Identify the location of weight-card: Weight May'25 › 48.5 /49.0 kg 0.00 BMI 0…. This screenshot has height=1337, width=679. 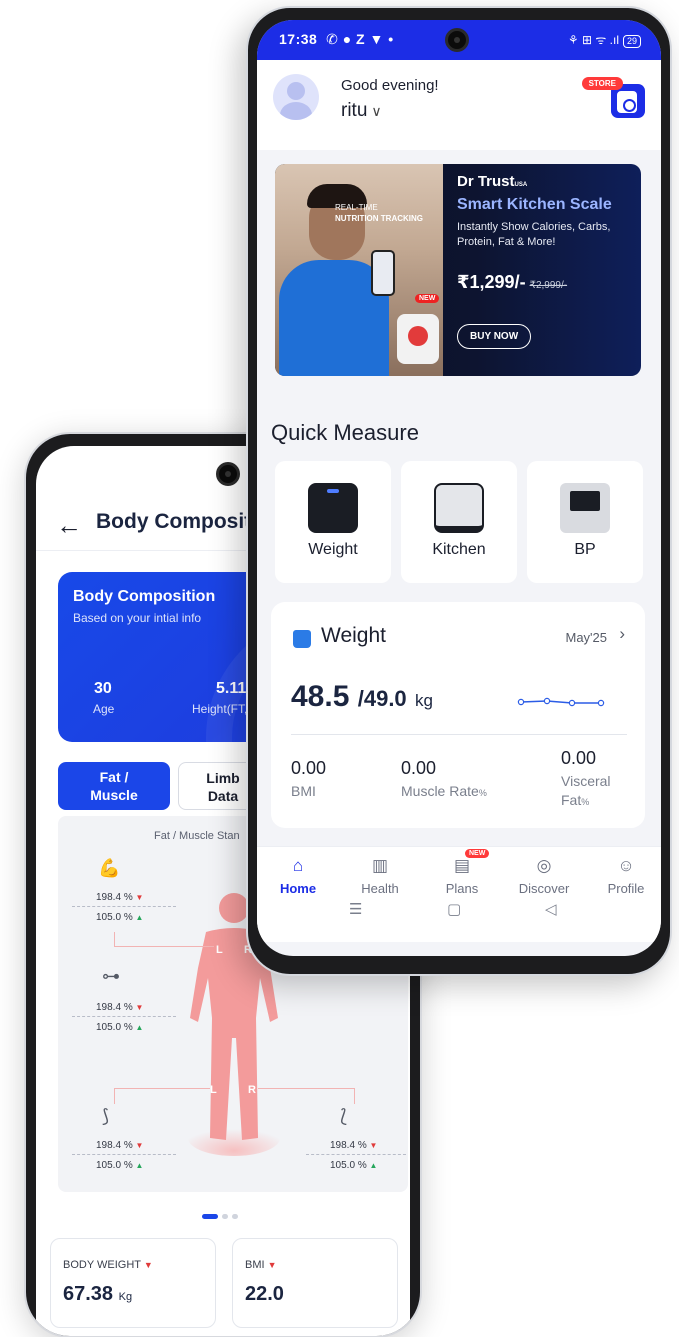
(458, 715).